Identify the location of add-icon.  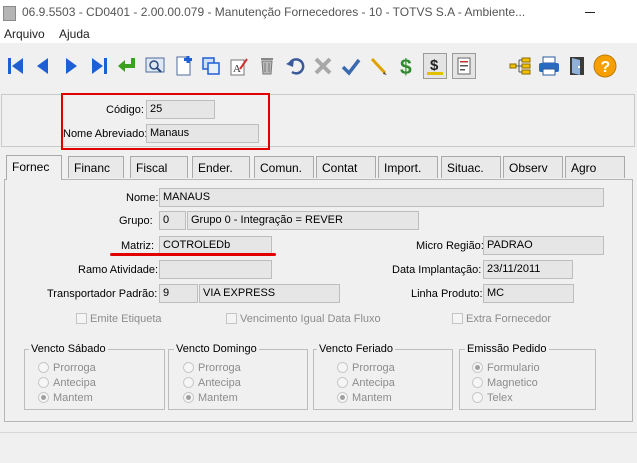
(183, 66).